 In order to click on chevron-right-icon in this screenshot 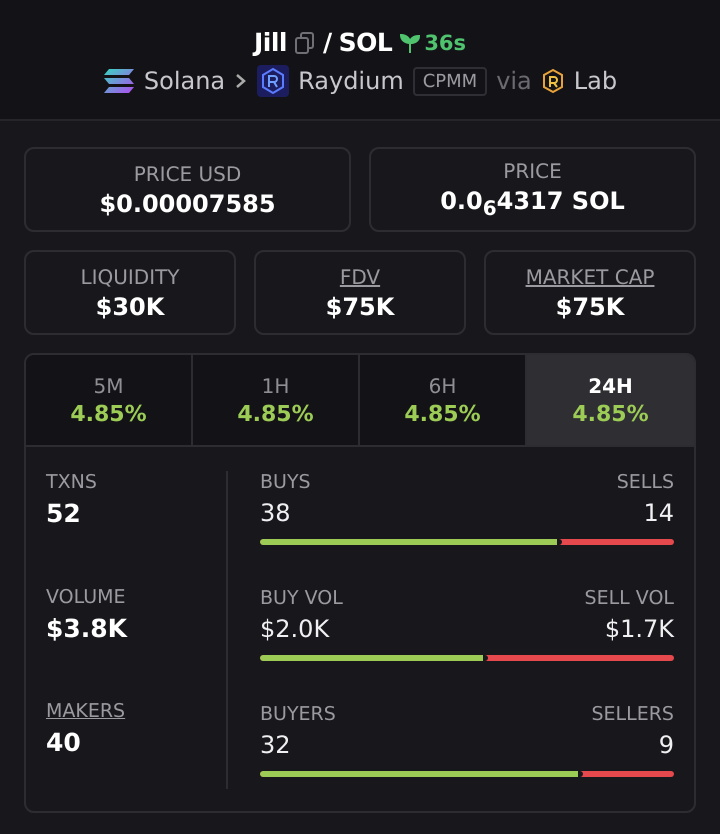, I will do `click(241, 81)`.